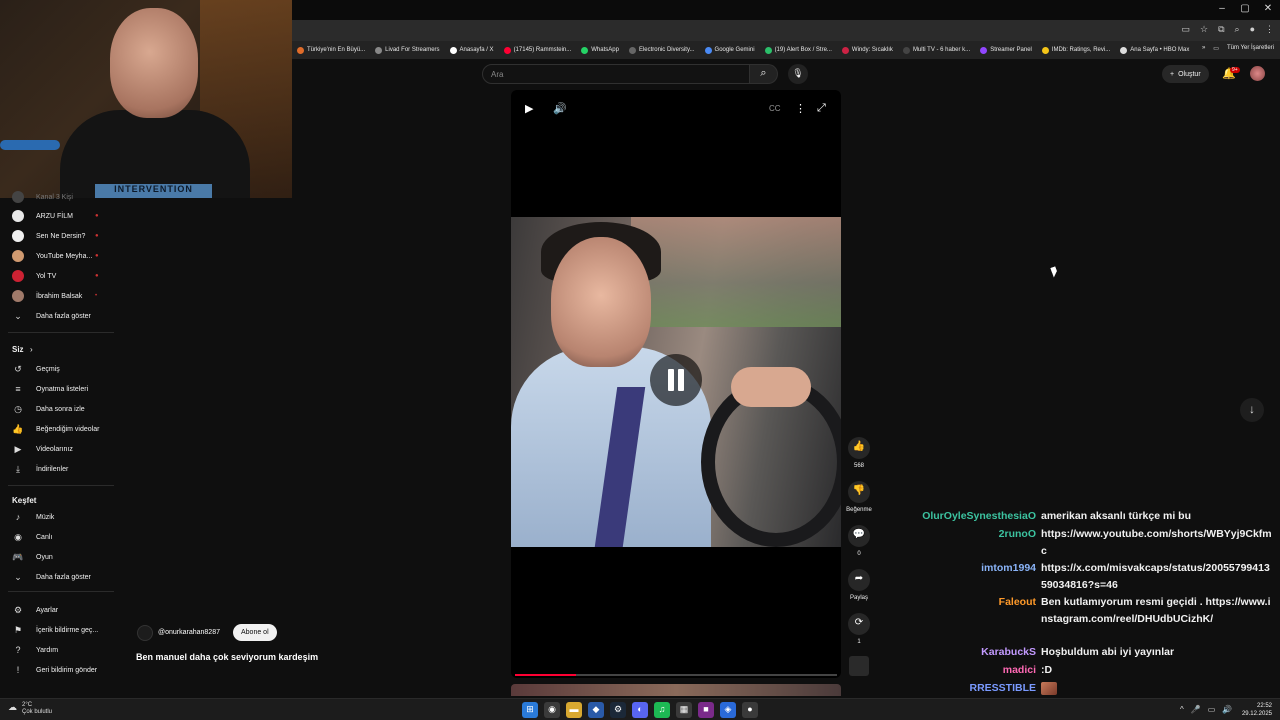 The width and height of the screenshot is (1280, 720). Describe the element at coordinates (1252, 29) in the screenshot. I see `profile-icon: ●` at that location.